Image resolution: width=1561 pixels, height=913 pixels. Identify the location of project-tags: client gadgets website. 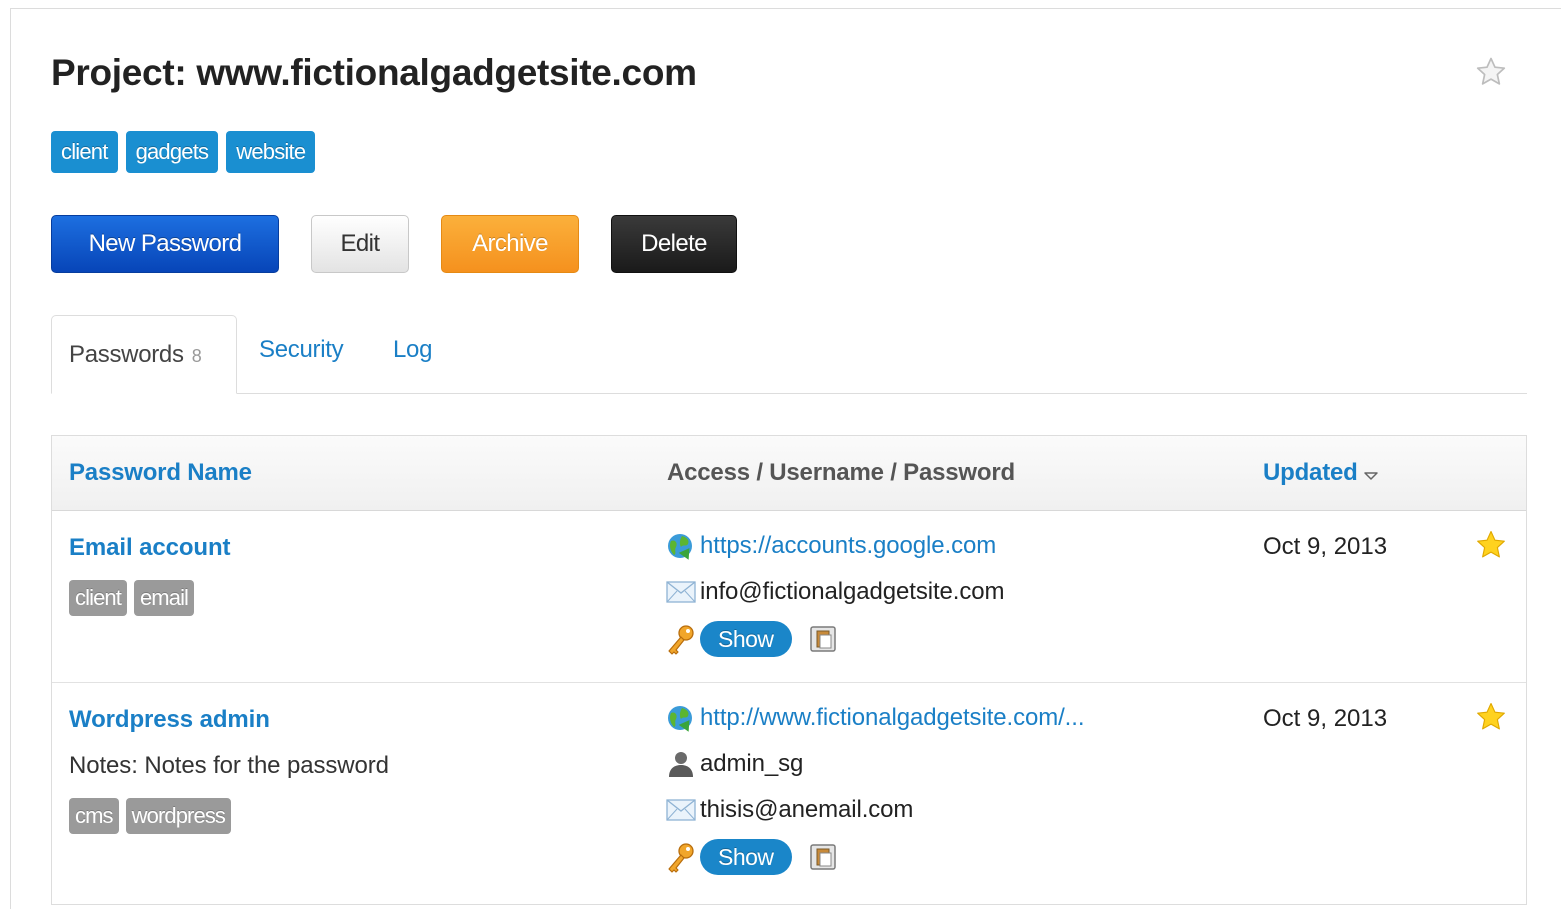
(183, 152).